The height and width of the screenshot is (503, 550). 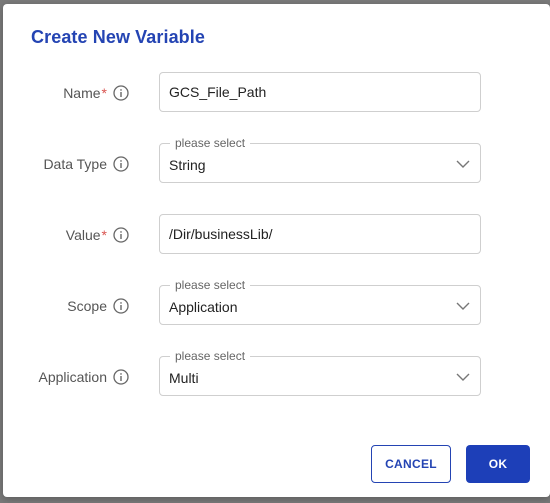 What do you see at coordinates (82, 93) in the screenshot?
I see `name-label-text: Name` at bounding box center [82, 93].